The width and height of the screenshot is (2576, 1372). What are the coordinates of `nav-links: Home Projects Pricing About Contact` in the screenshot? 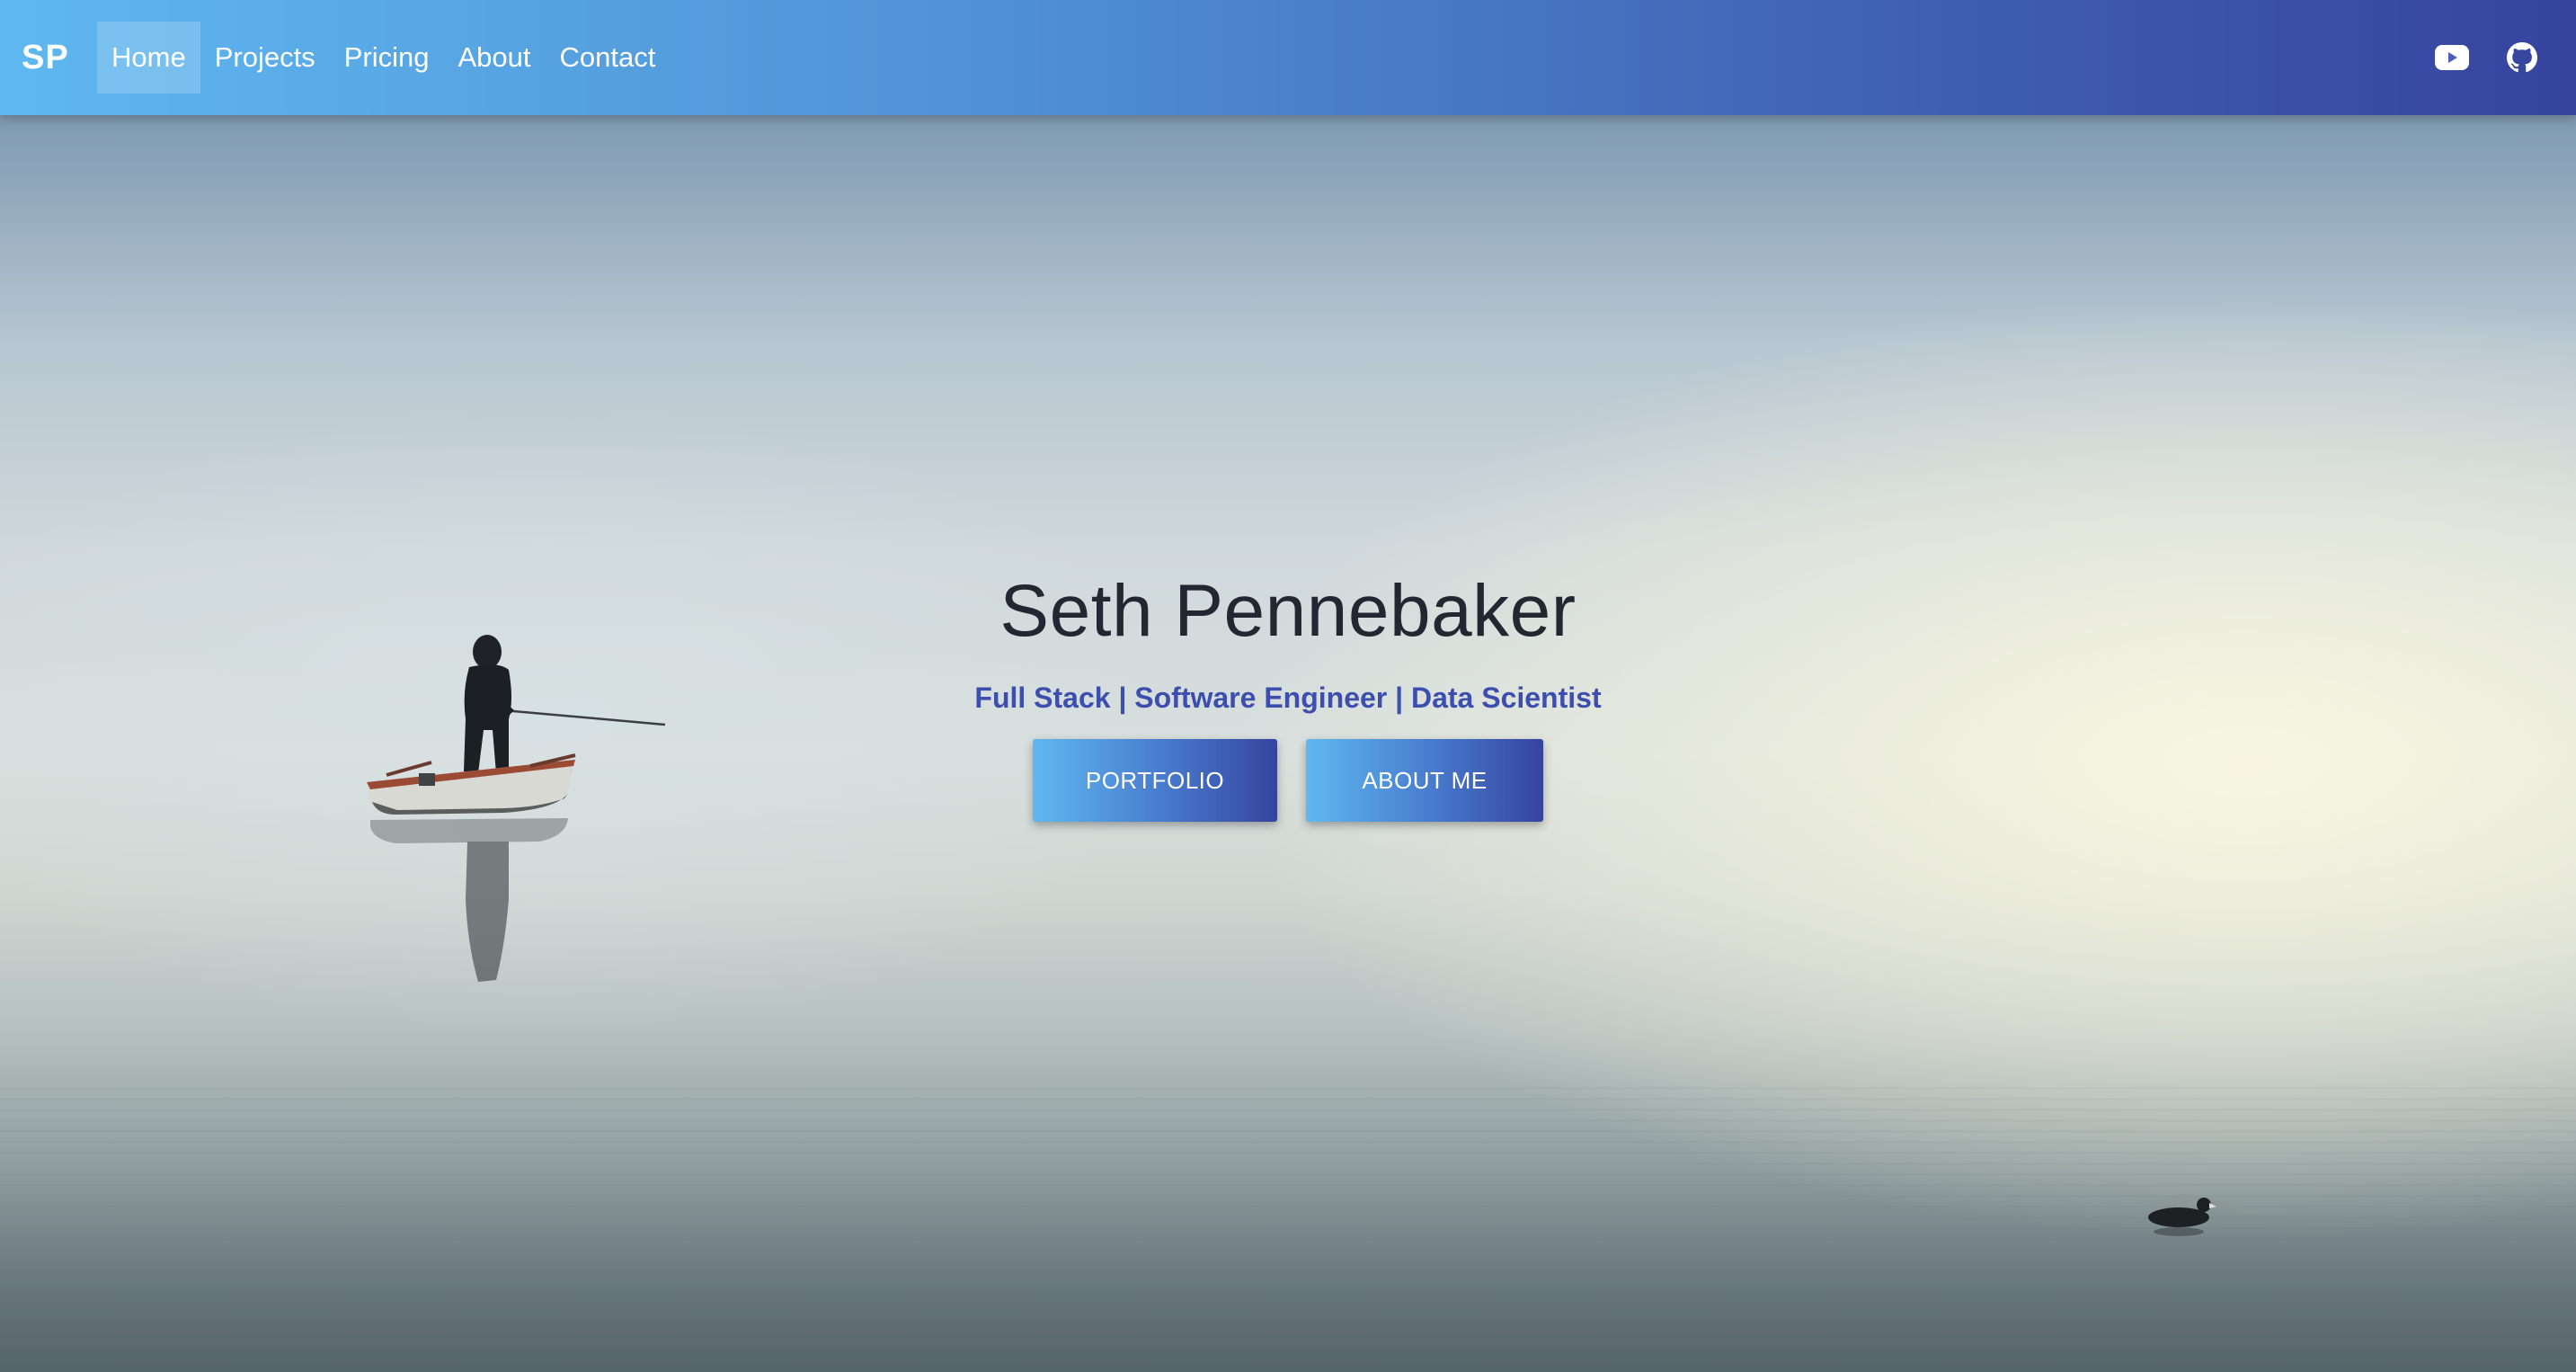 It's located at (383, 58).